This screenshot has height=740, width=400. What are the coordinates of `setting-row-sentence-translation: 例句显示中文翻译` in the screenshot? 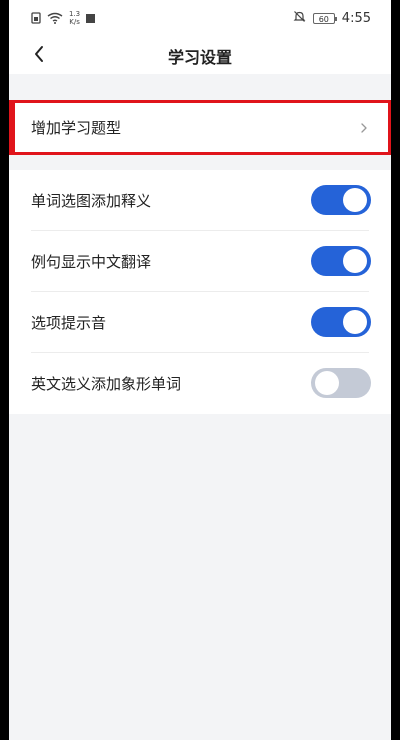 It's located at (200, 261).